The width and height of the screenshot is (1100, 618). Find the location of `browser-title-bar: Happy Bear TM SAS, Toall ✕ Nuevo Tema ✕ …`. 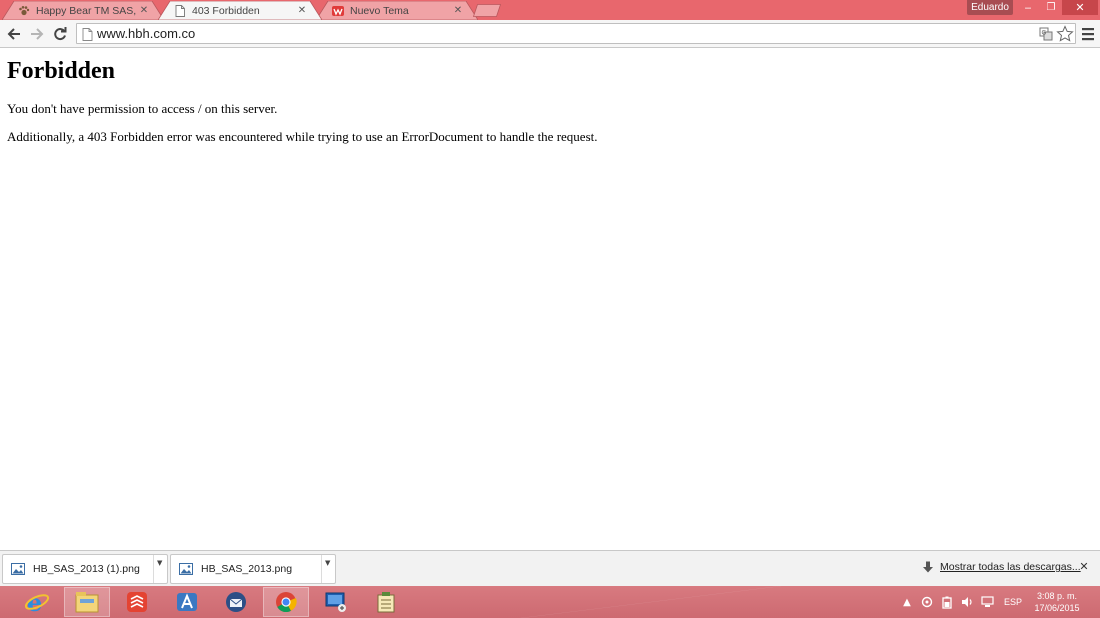

browser-title-bar: Happy Bear TM SAS, Toall ✕ Nuevo Tema ✕ … is located at coordinates (550, 10).